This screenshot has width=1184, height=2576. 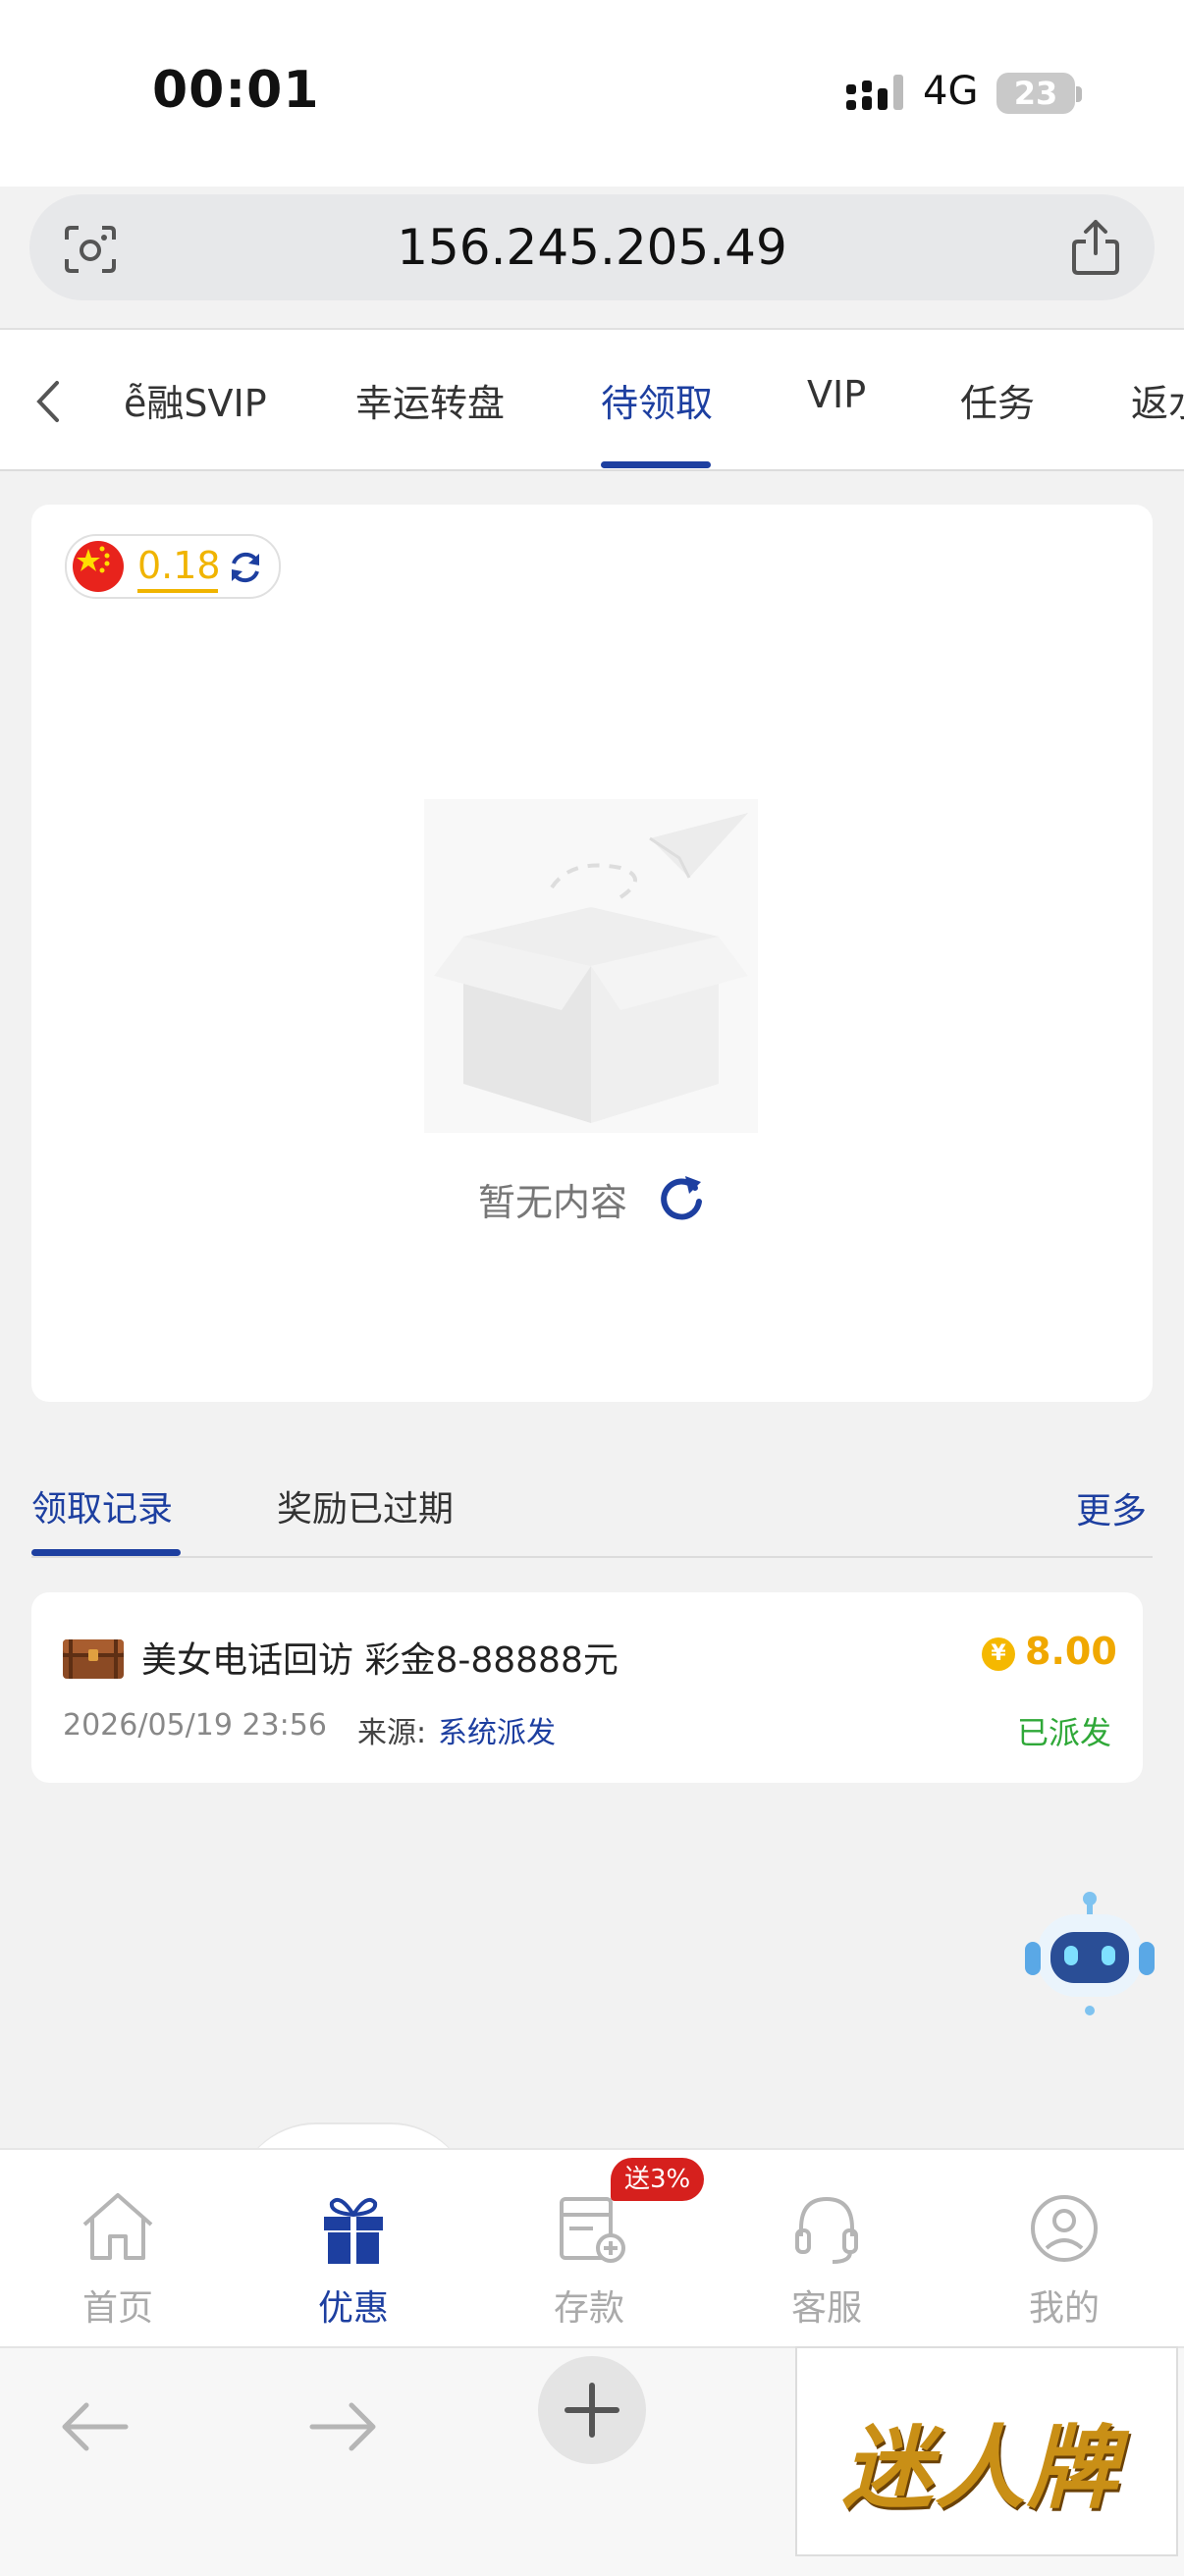 I want to click on balance-underline, so click(x=177, y=591).